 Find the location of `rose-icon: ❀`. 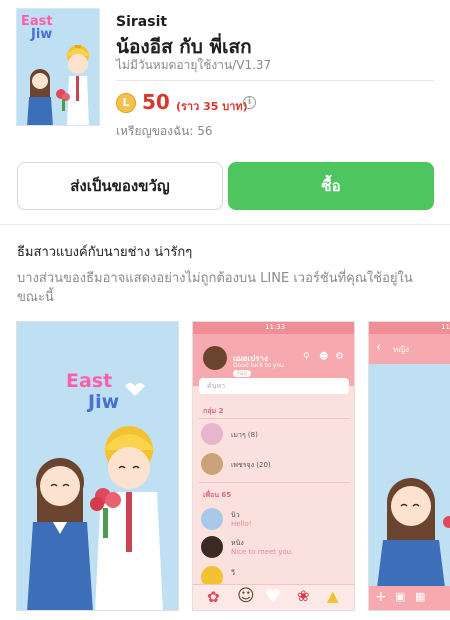

rose-icon: ❀ is located at coordinates (303, 596).